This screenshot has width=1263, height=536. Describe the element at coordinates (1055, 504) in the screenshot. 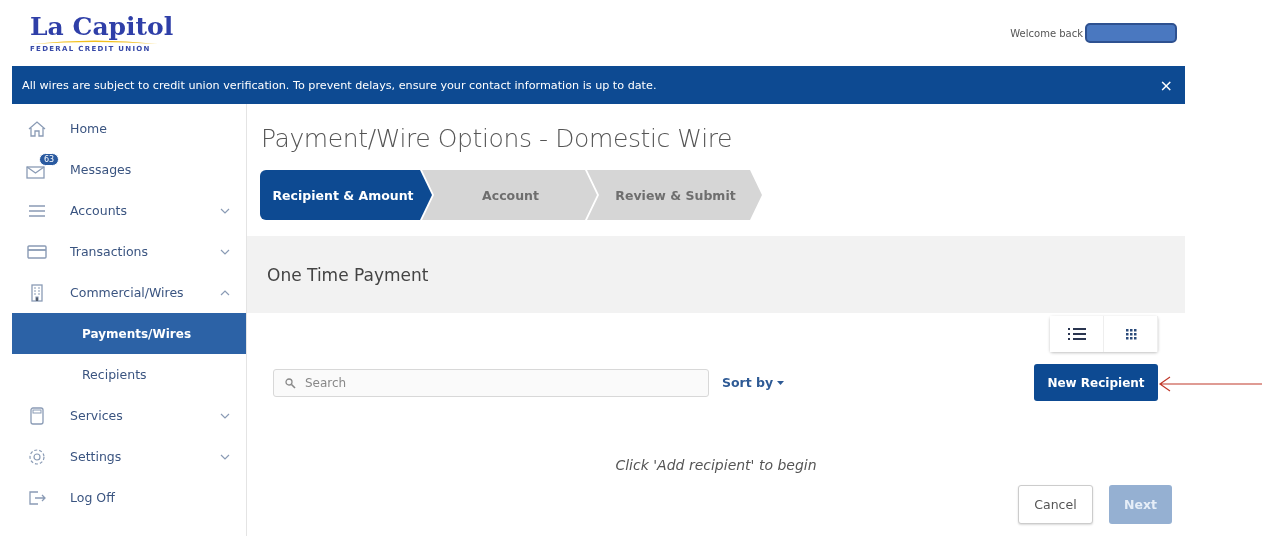

I see `action-button: Cancel` at that location.